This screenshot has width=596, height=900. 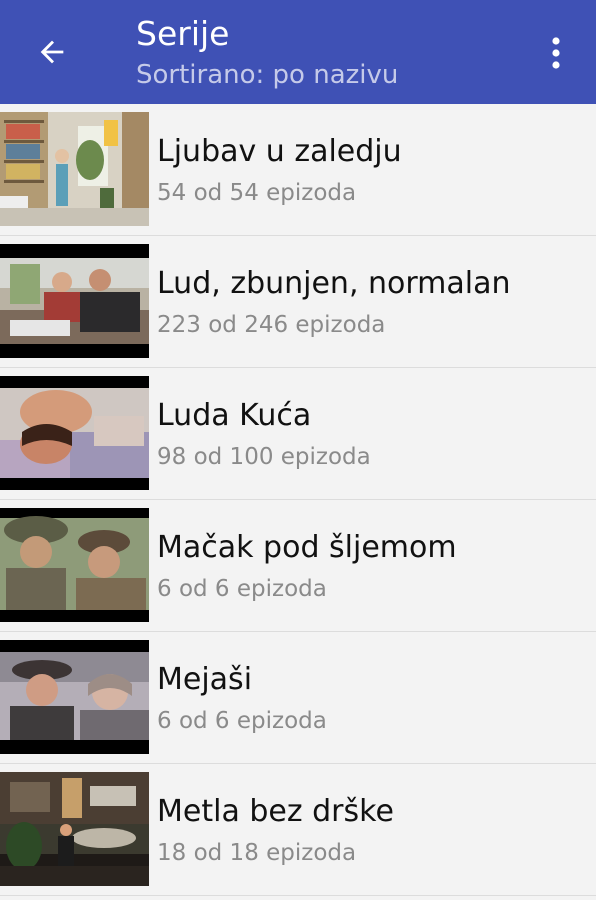 I want to click on episode-count: 54 od 54 epizoda, so click(x=257, y=193).